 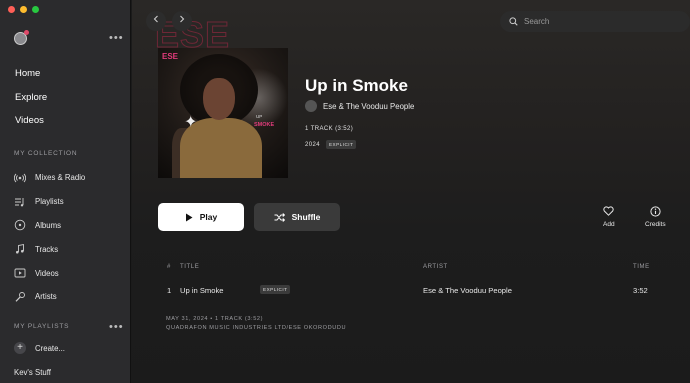 What do you see at coordinates (169, 267) in the screenshot?
I see `column-header-number: #` at bounding box center [169, 267].